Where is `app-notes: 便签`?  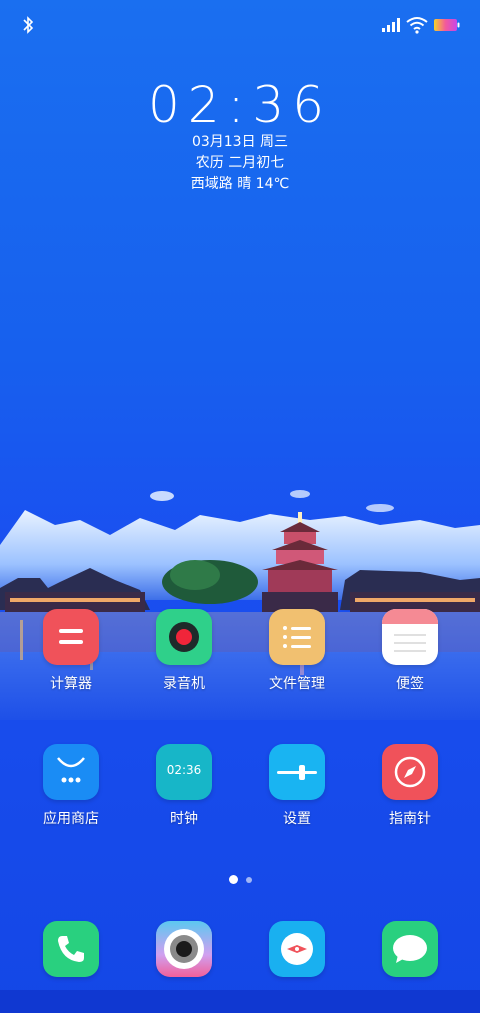 app-notes: 便签 is located at coordinates (410, 651).